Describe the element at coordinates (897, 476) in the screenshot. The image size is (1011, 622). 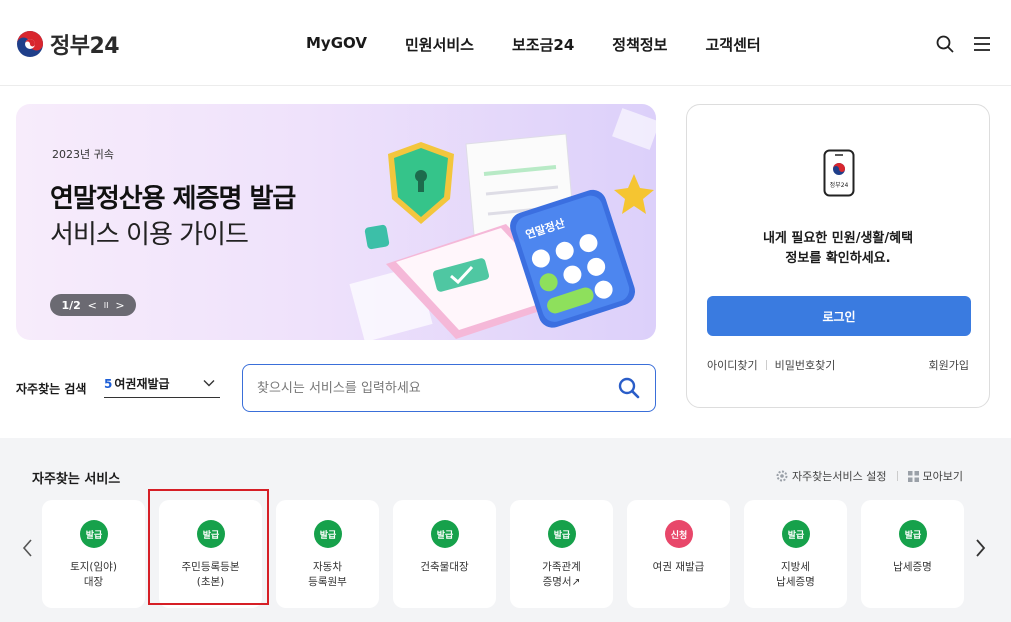
I see `actions-divider` at that location.